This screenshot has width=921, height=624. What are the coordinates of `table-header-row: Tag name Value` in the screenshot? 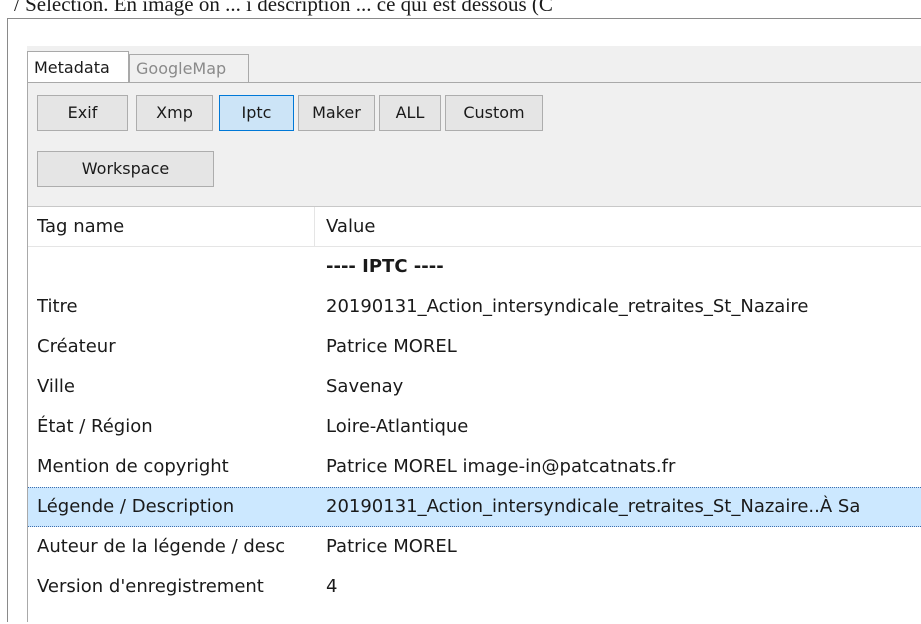 It's located at (474, 227).